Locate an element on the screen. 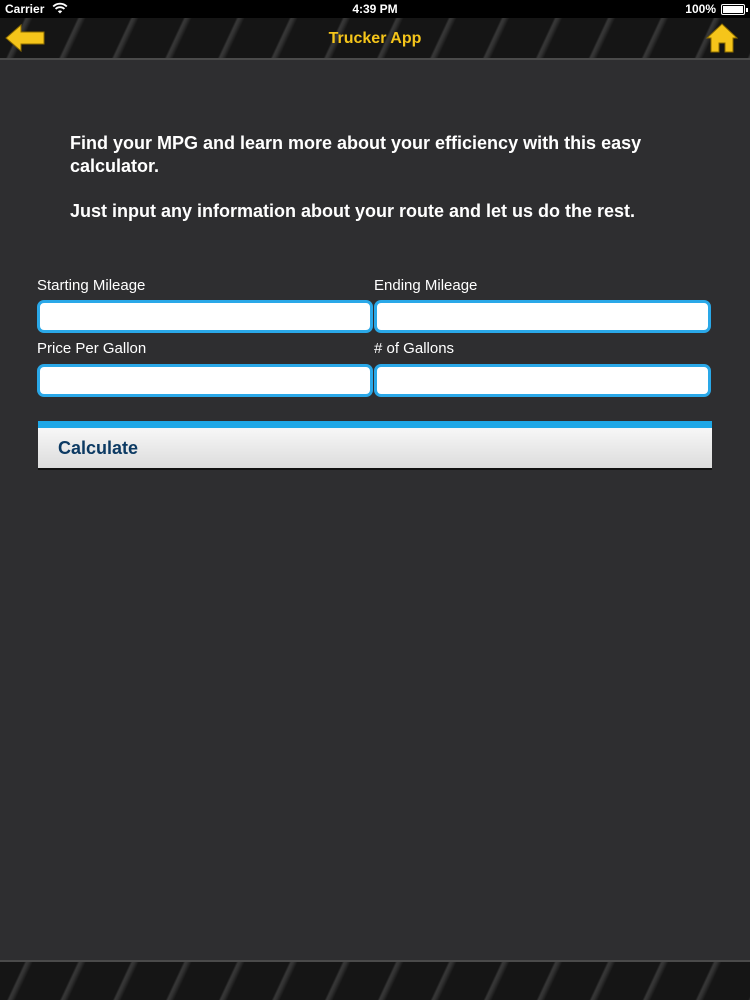 The image size is (750, 1000). gallons-input is located at coordinates (542, 380).